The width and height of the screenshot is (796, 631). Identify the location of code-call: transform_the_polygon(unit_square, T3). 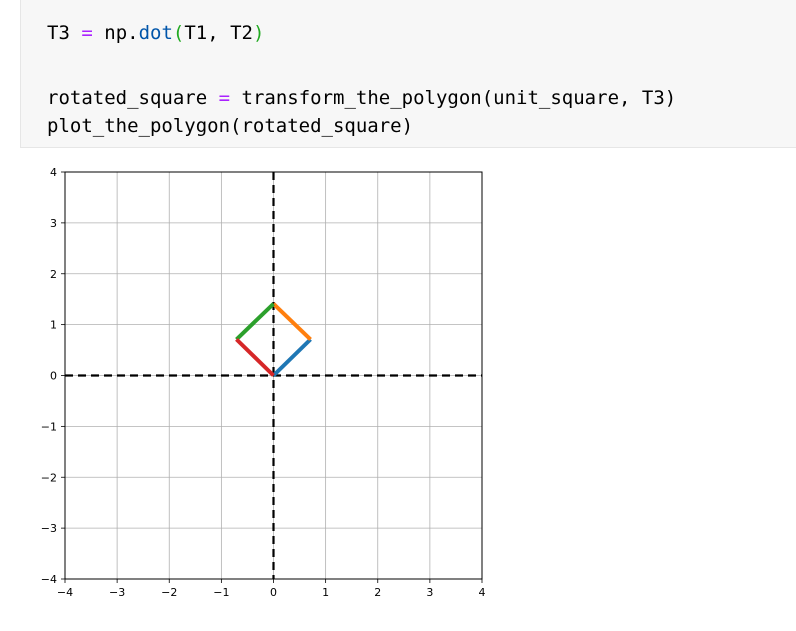
(459, 98).